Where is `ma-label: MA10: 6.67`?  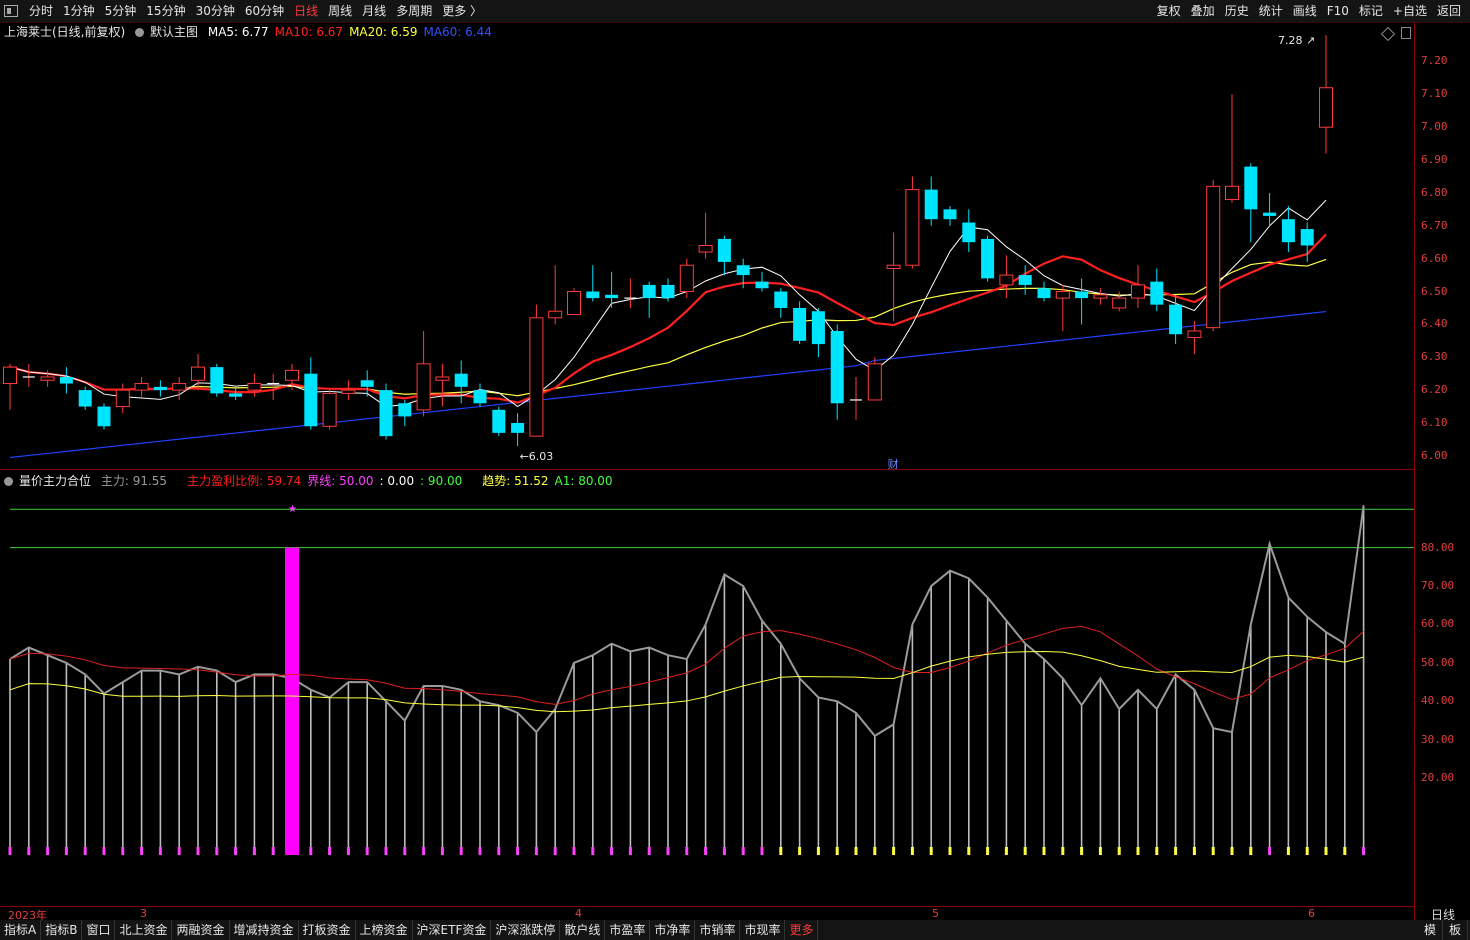 ma-label: MA10: 6.67 is located at coordinates (309, 32).